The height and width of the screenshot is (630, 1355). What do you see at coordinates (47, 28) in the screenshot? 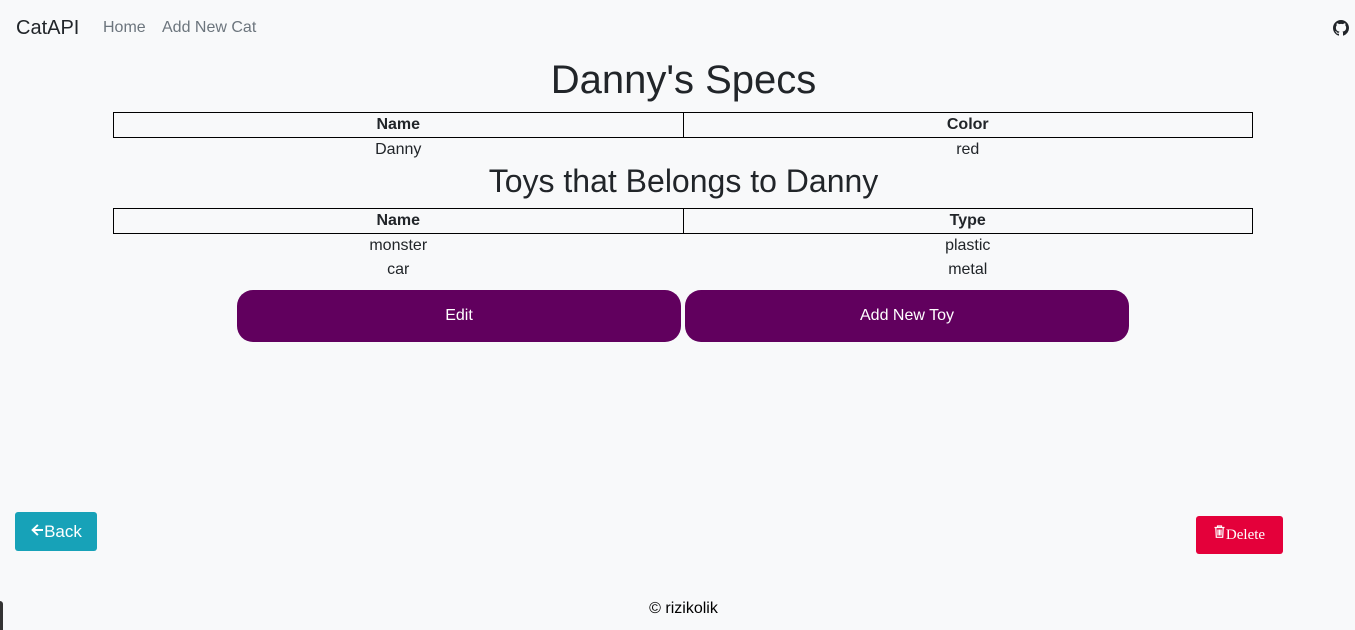
I see `brand-link: CatAPI` at bounding box center [47, 28].